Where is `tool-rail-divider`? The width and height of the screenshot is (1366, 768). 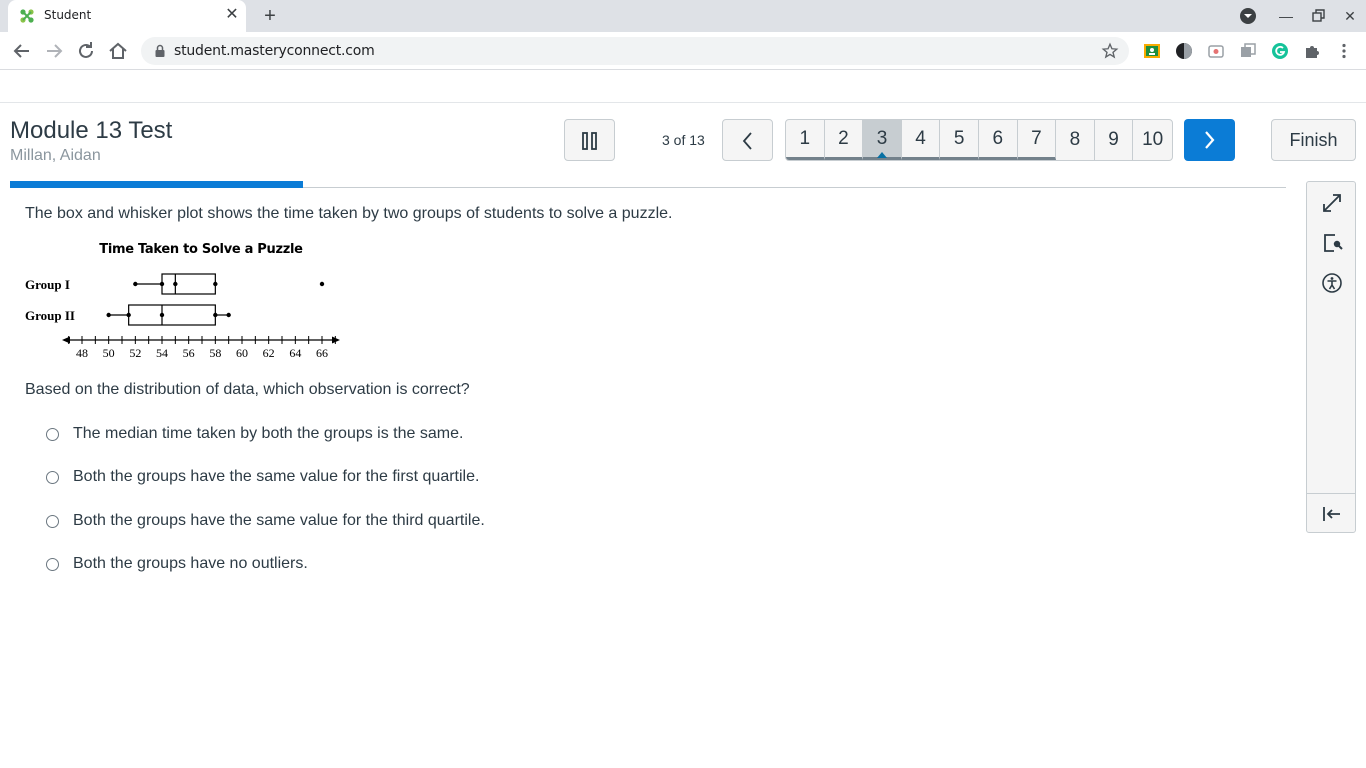
tool-rail-divider is located at coordinates (1331, 493).